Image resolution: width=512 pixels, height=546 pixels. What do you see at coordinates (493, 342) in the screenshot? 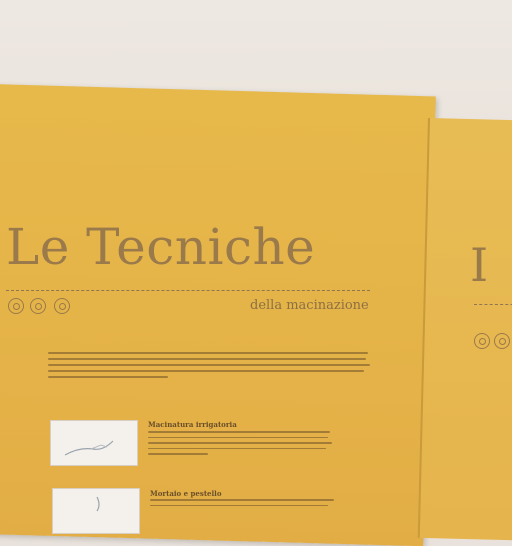
I see `adjacent-decorative-circles` at bounding box center [493, 342].